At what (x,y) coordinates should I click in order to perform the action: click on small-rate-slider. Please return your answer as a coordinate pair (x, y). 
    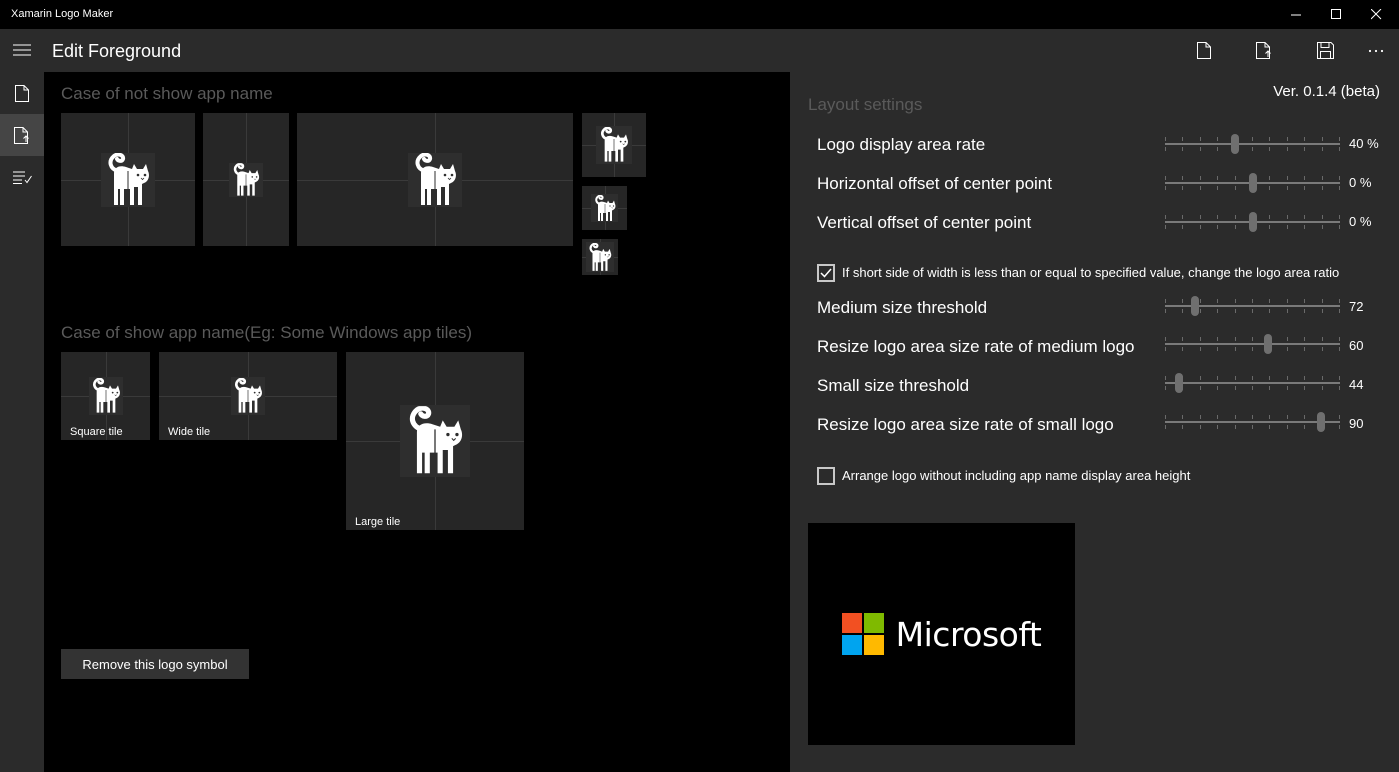
    Looking at the image, I should click on (1252, 422).